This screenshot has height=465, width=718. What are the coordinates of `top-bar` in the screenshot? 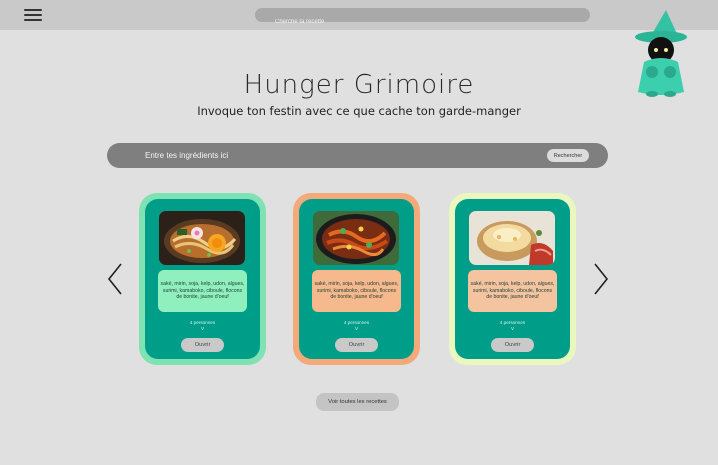 It's located at (359, 15).